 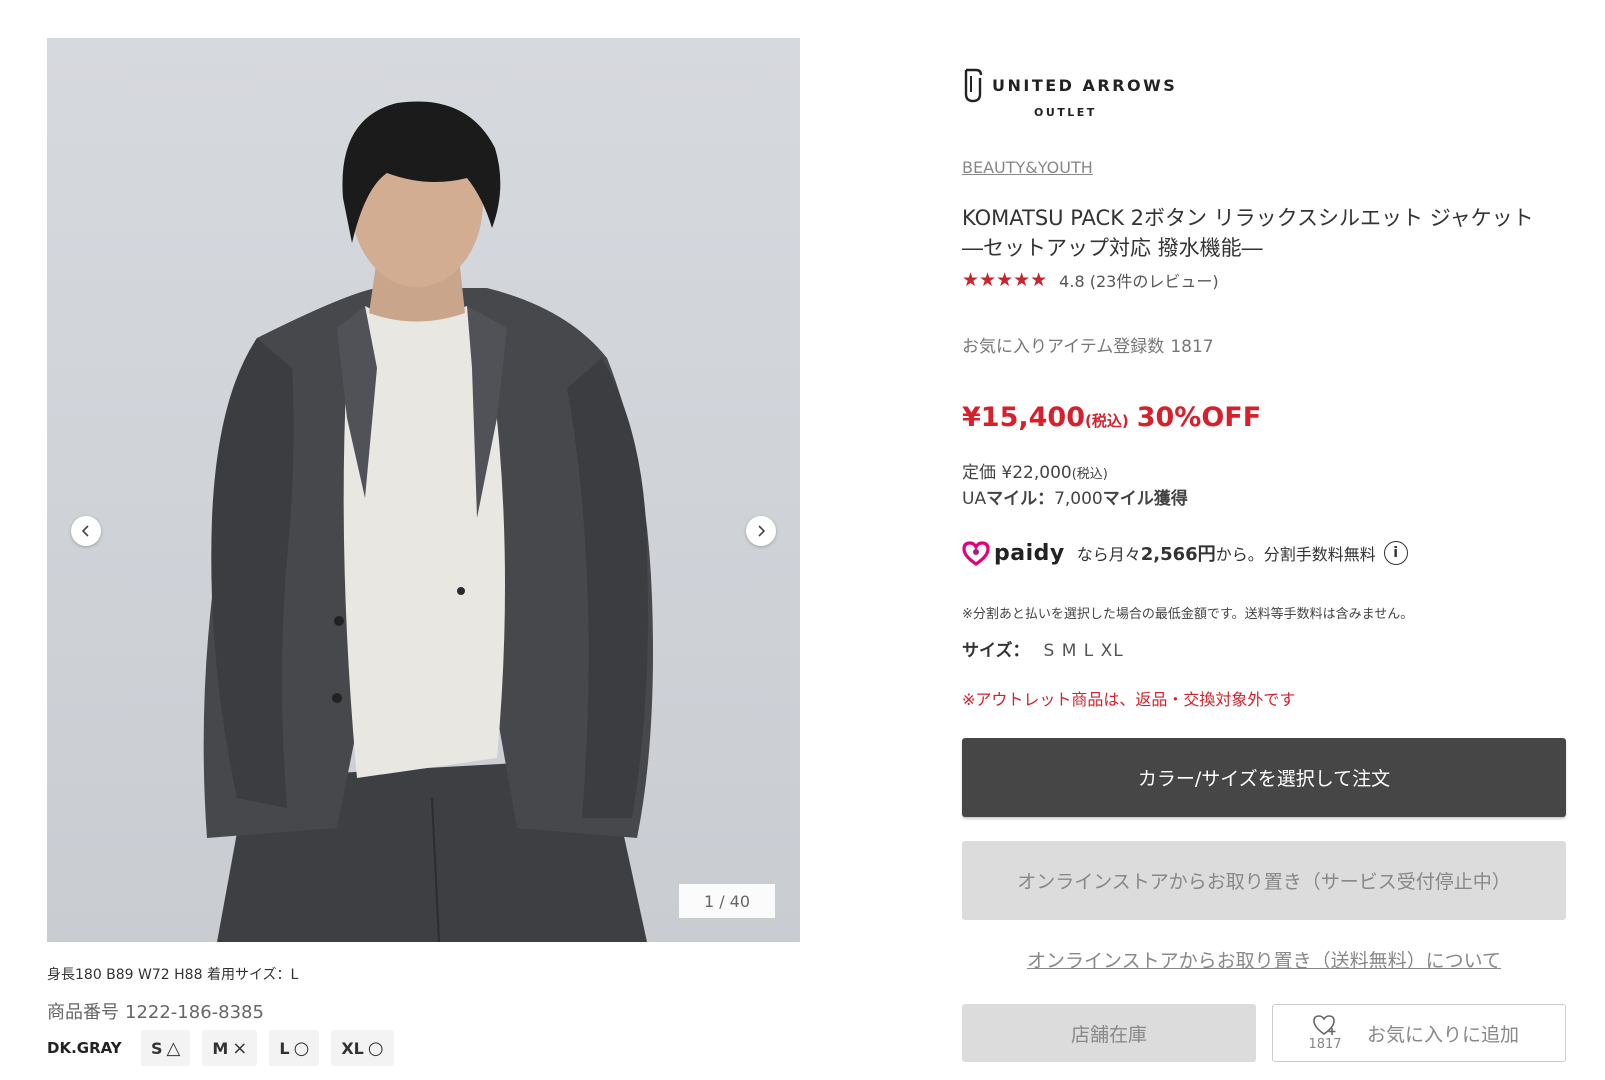 I want to click on size-chip-label: L, so click(x=284, y=1048).